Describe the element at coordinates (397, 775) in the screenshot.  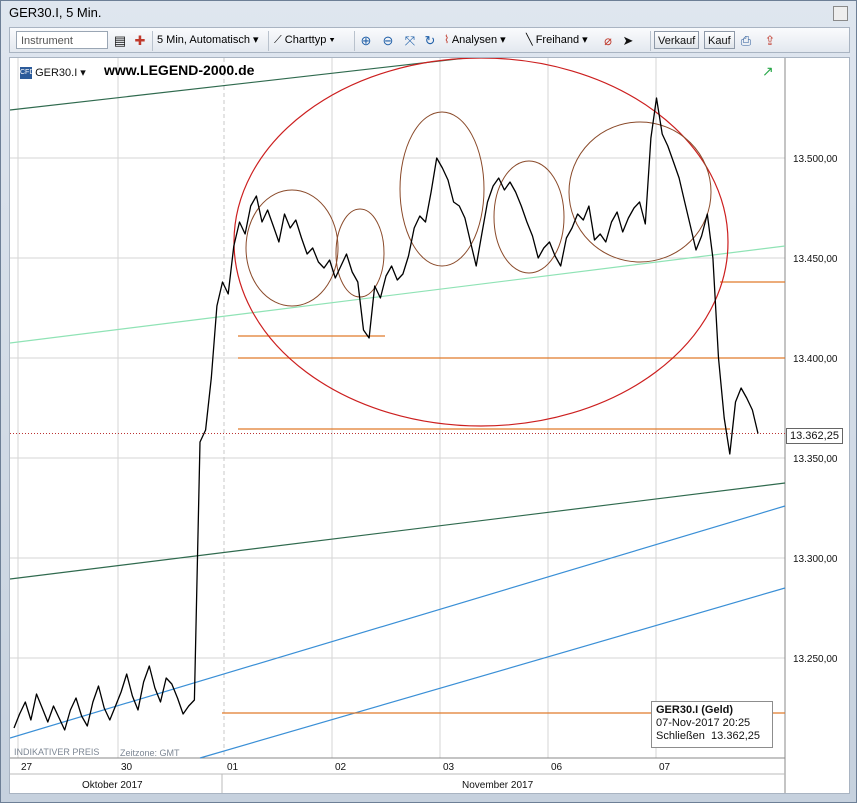
I see `x-axis` at that location.